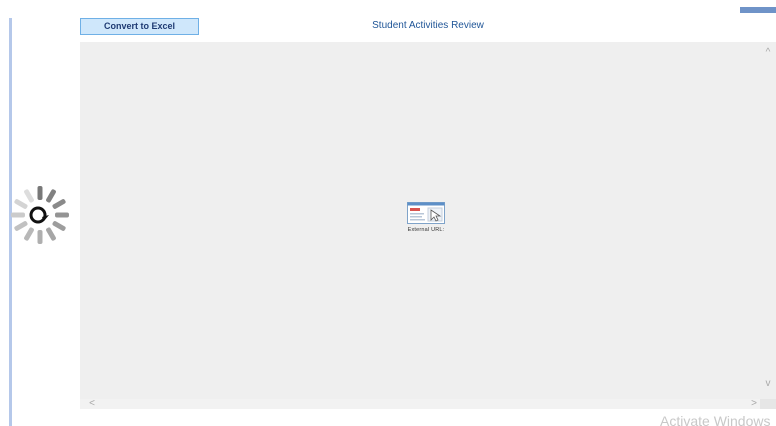  What do you see at coordinates (768, 384) in the screenshot?
I see `scroll-down-arrow: v` at bounding box center [768, 384].